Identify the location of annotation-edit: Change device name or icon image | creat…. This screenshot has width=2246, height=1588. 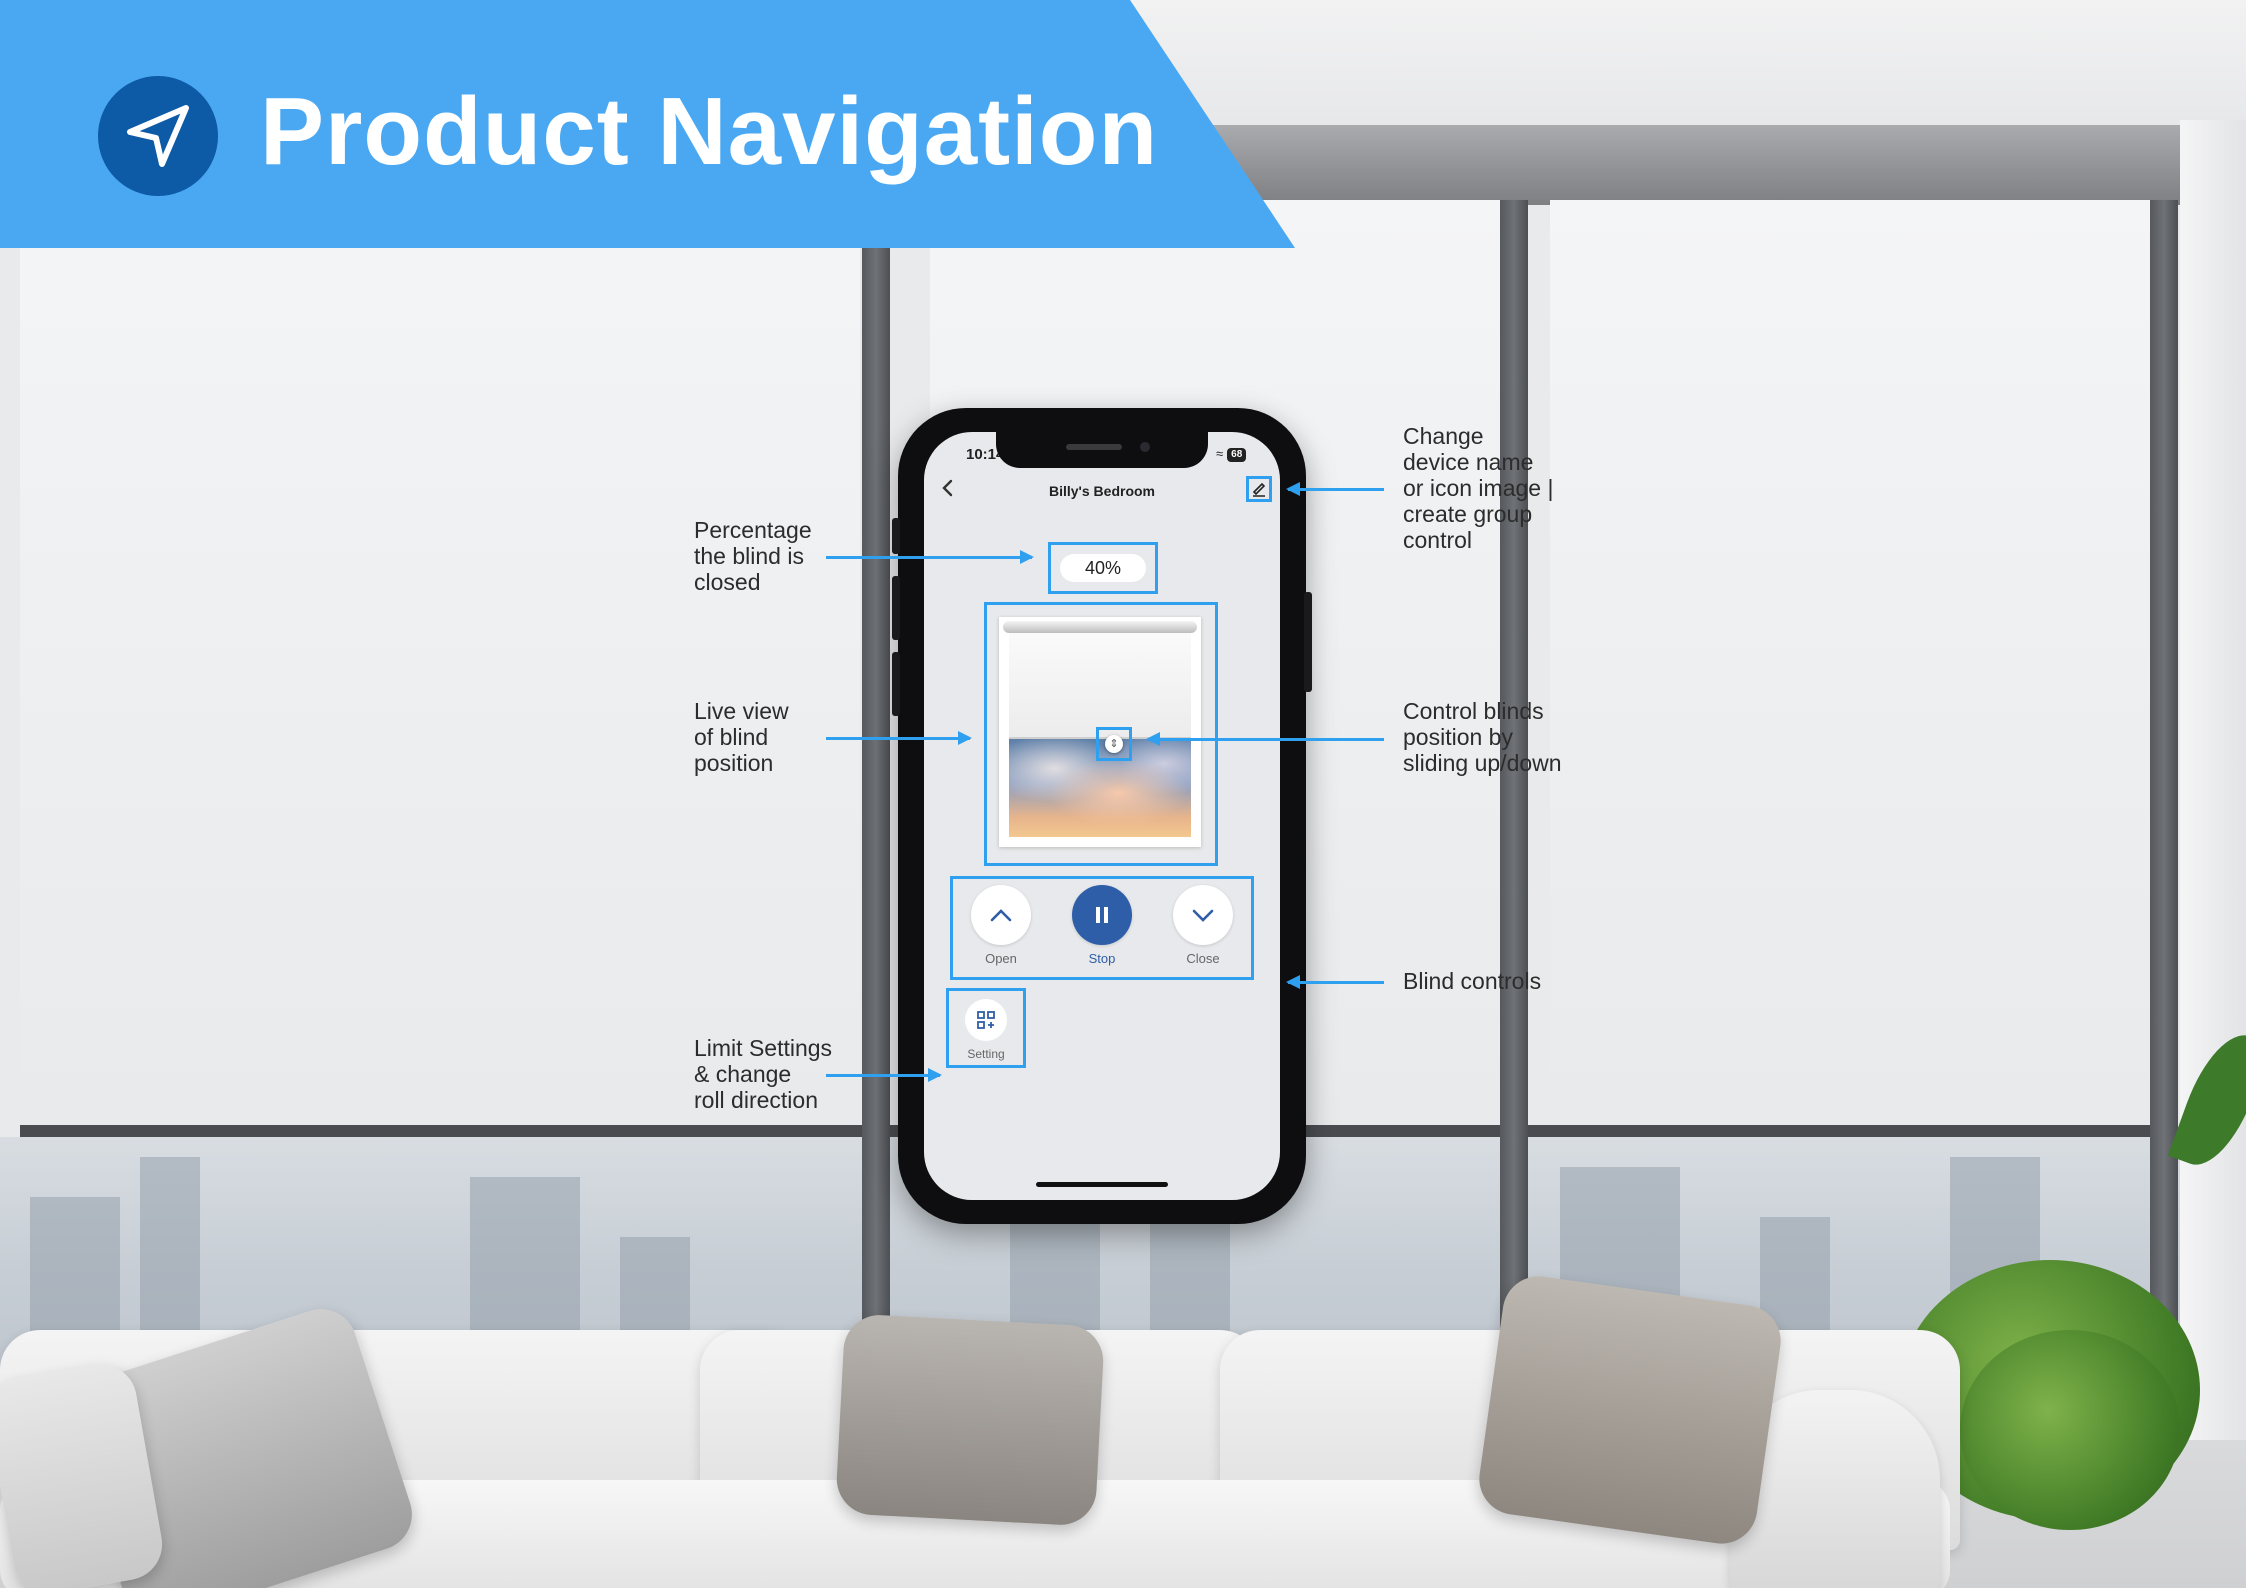
(1478, 488).